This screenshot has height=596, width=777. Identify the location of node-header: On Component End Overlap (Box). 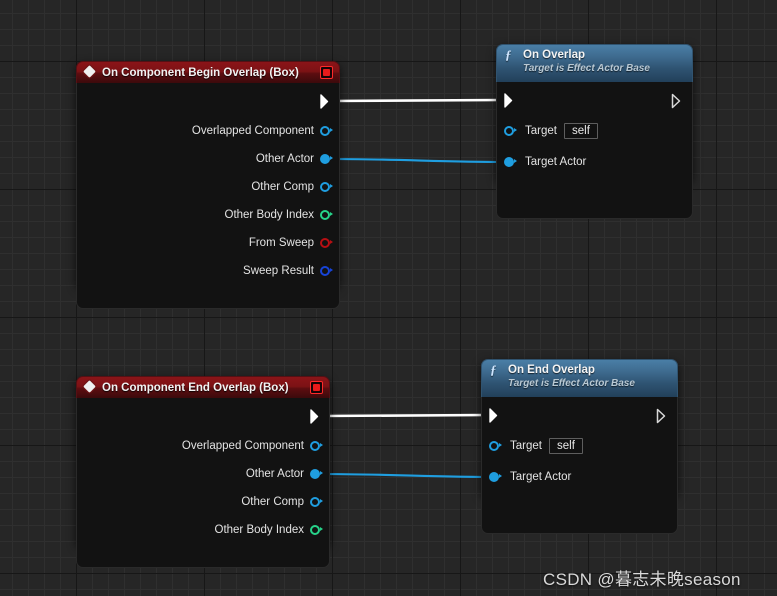
(203, 387).